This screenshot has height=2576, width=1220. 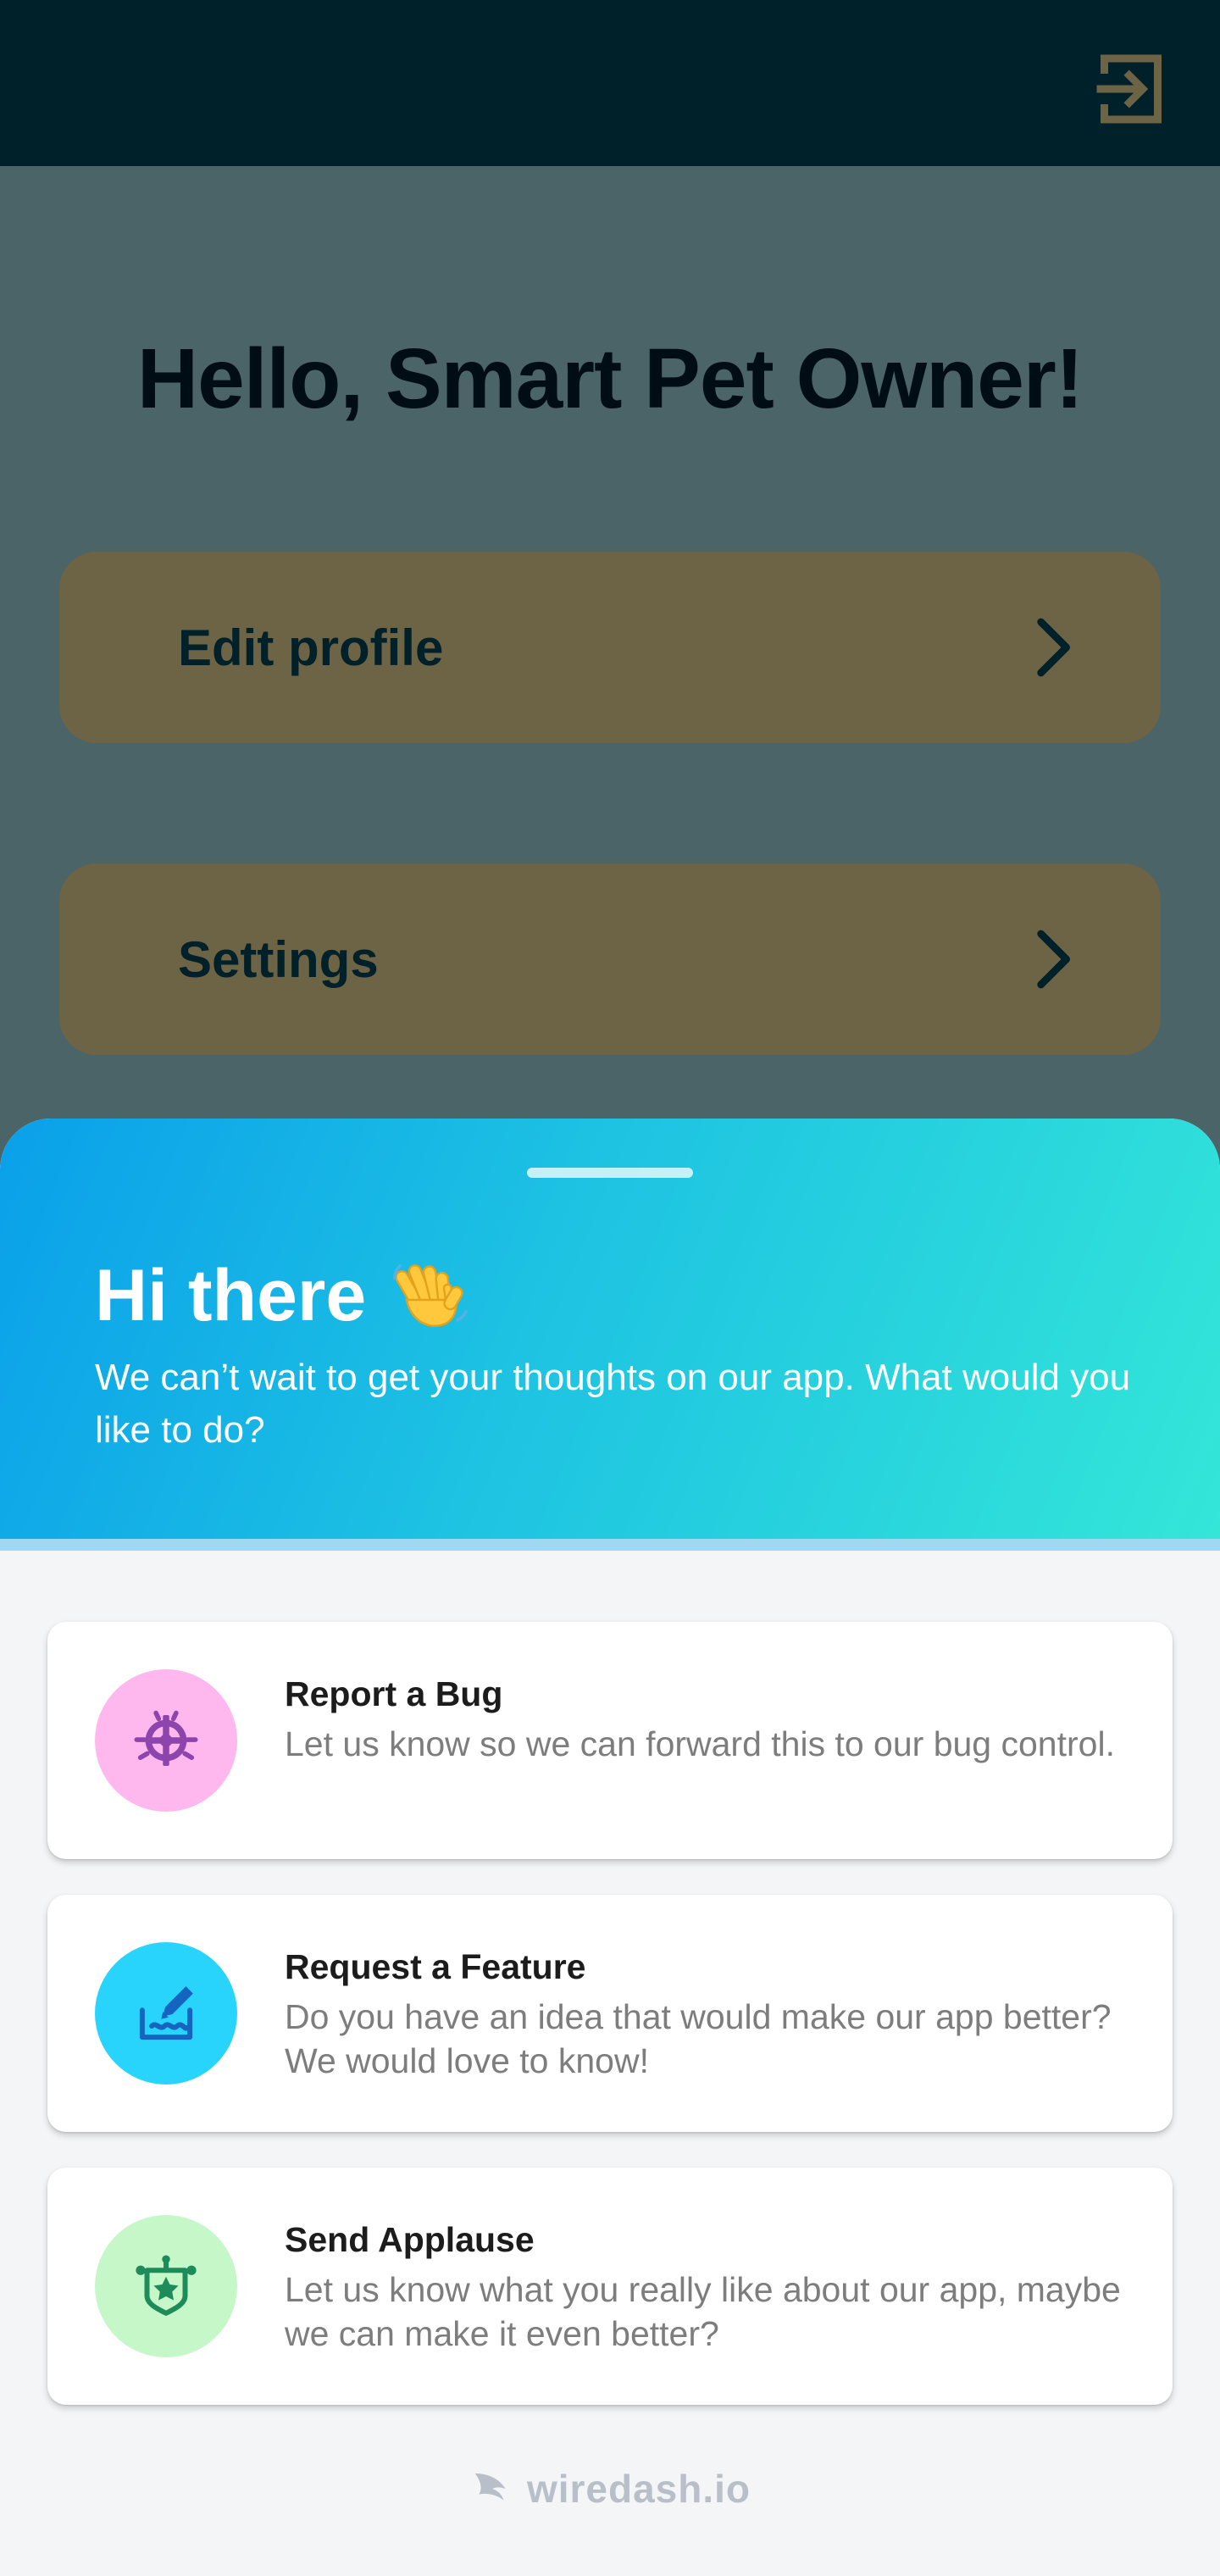 I want to click on wiredash-branding-text: wiredash.io, so click(x=638, y=2489).